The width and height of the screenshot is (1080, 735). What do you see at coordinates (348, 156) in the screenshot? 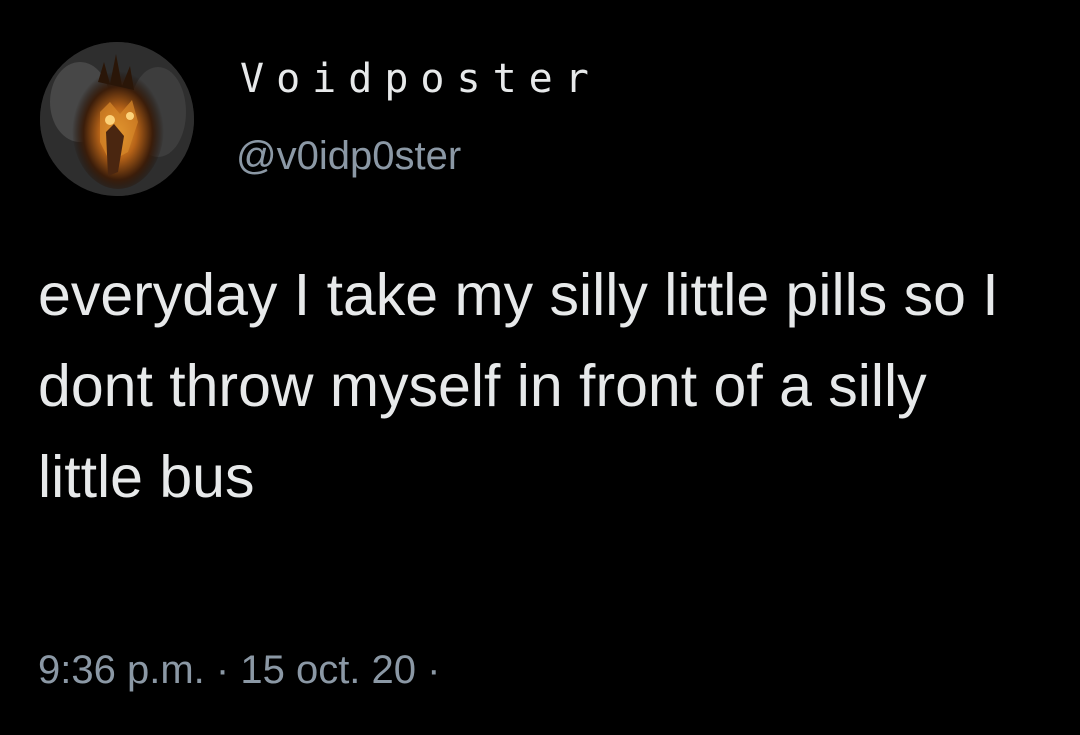
I see `user-handle: @v0idp0ster` at bounding box center [348, 156].